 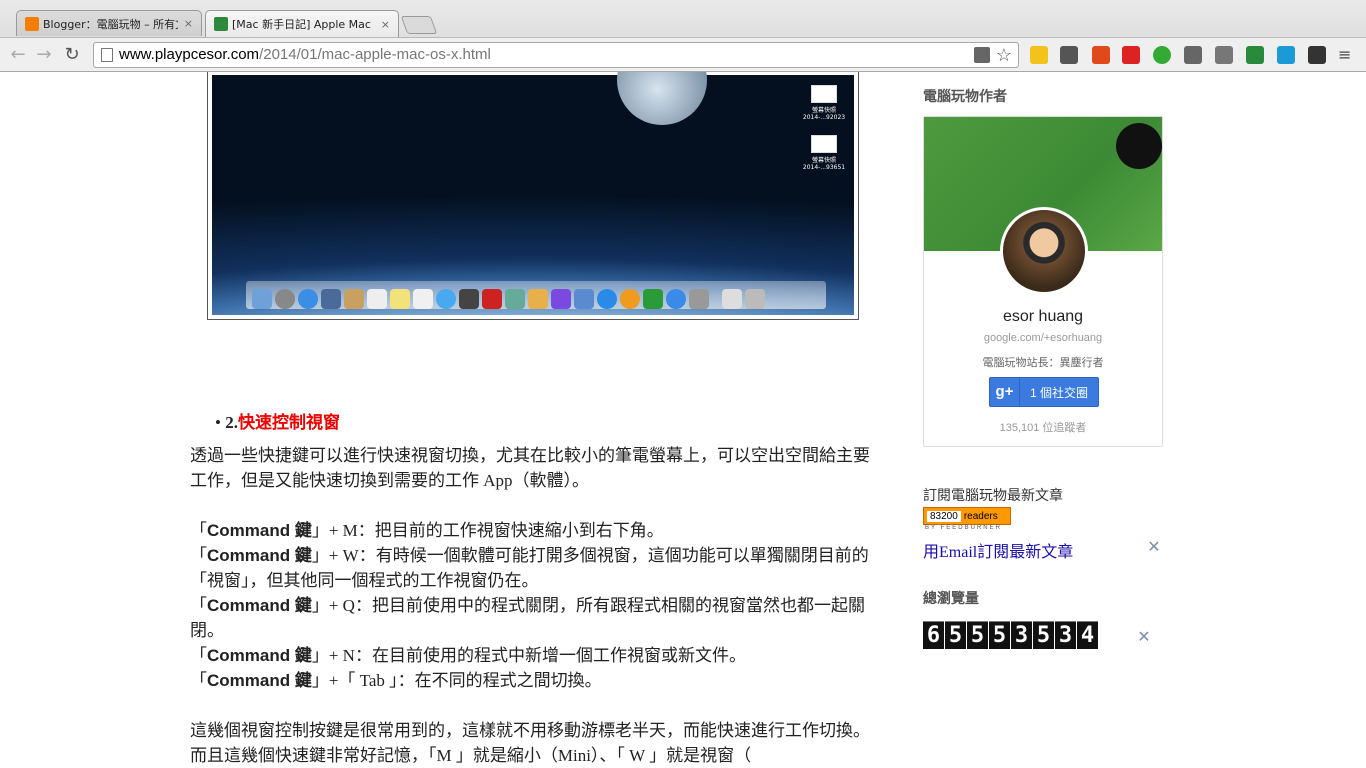 What do you see at coordinates (1139, 146) in the screenshot?
I see `evernote-book-badge` at bounding box center [1139, 146].